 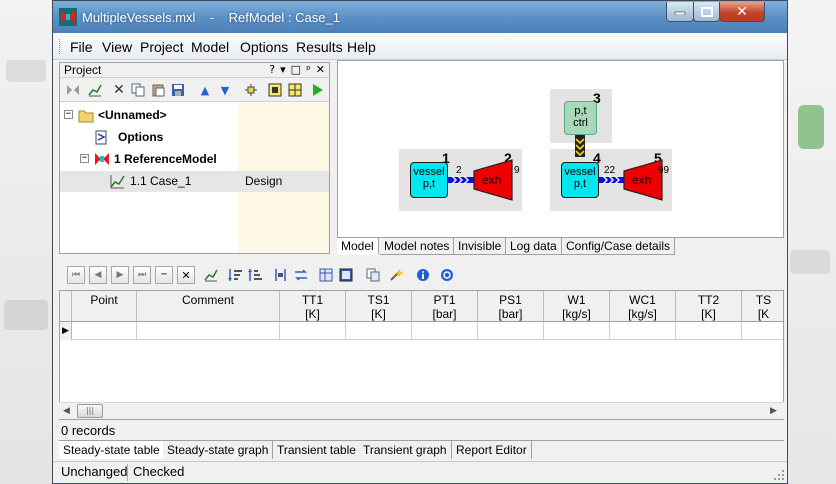 I want to click on pin-icon: ᵖ, so click(x=308, y=69).